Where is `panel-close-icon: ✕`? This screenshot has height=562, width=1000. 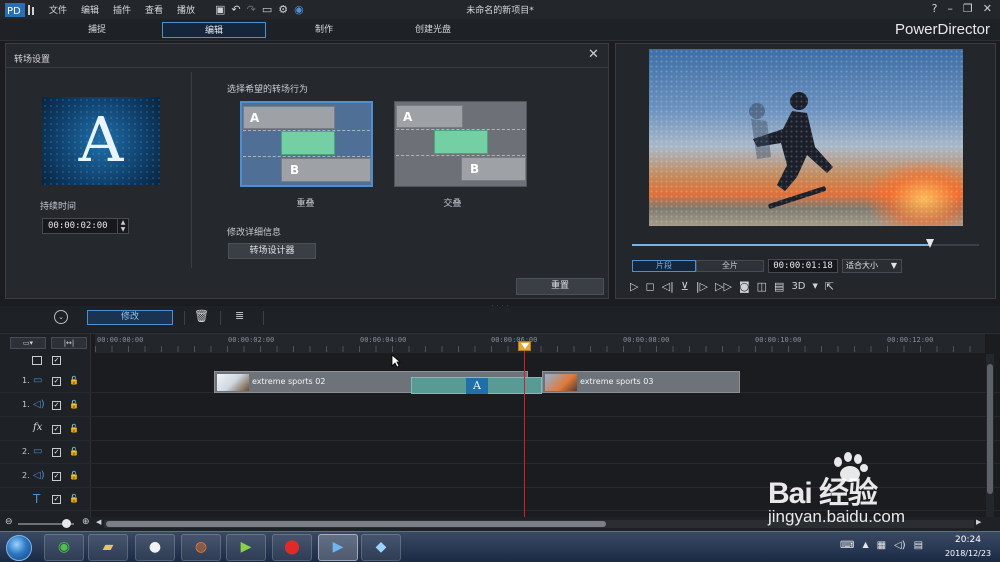
panel-close-icon: ✕ is located at coordinates (593, 54).